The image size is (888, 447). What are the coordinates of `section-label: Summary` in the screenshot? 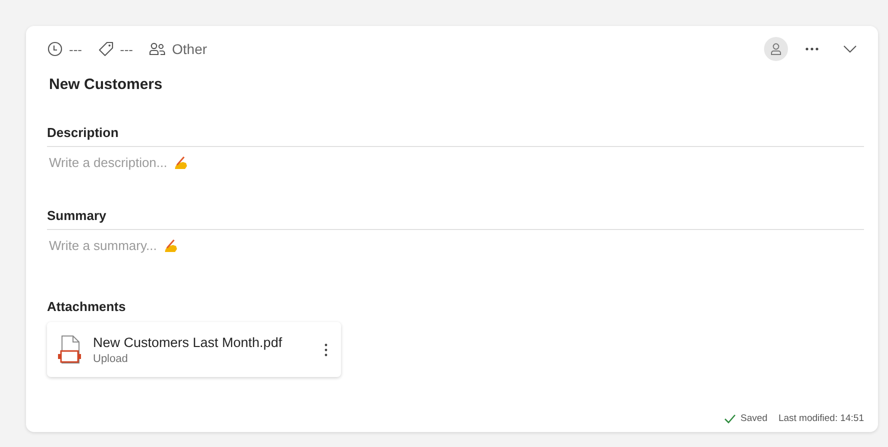 It's located at (455, 219).